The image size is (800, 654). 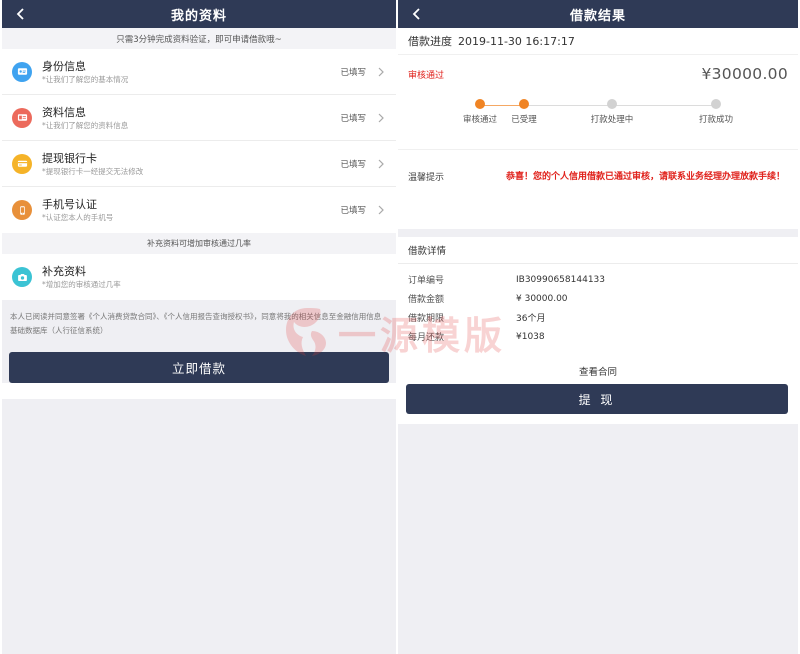 What do you see at coordinates (598, 317) in the screenshot?
I see `detail-row-term: 借款期限 36个月` at bounding box center [598, 317].